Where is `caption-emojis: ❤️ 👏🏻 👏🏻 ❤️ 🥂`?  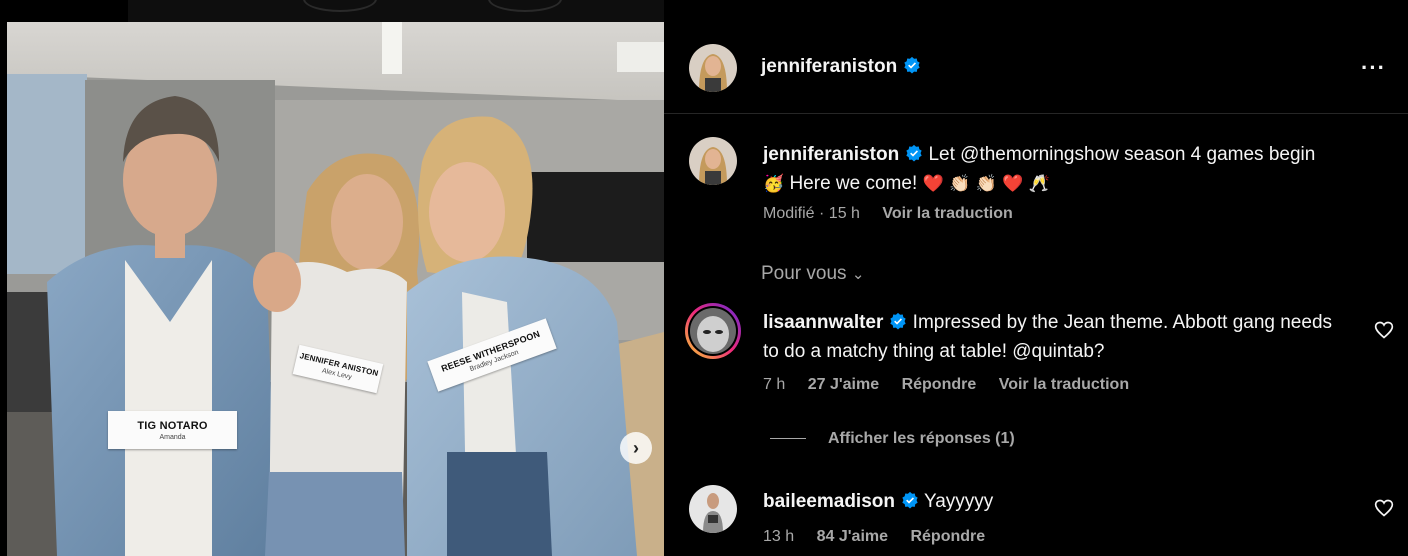
caption-emojis: ❤️ 👏🏻 👏🏻 ❤️ 🥂 is located at coordinates (986, 184).